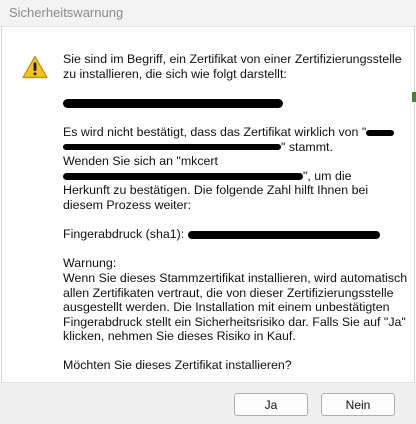 The height and width of the screenshot is (424, 416). I want to click on title-bar: Sicherheitswarnung, so click(208, 13).